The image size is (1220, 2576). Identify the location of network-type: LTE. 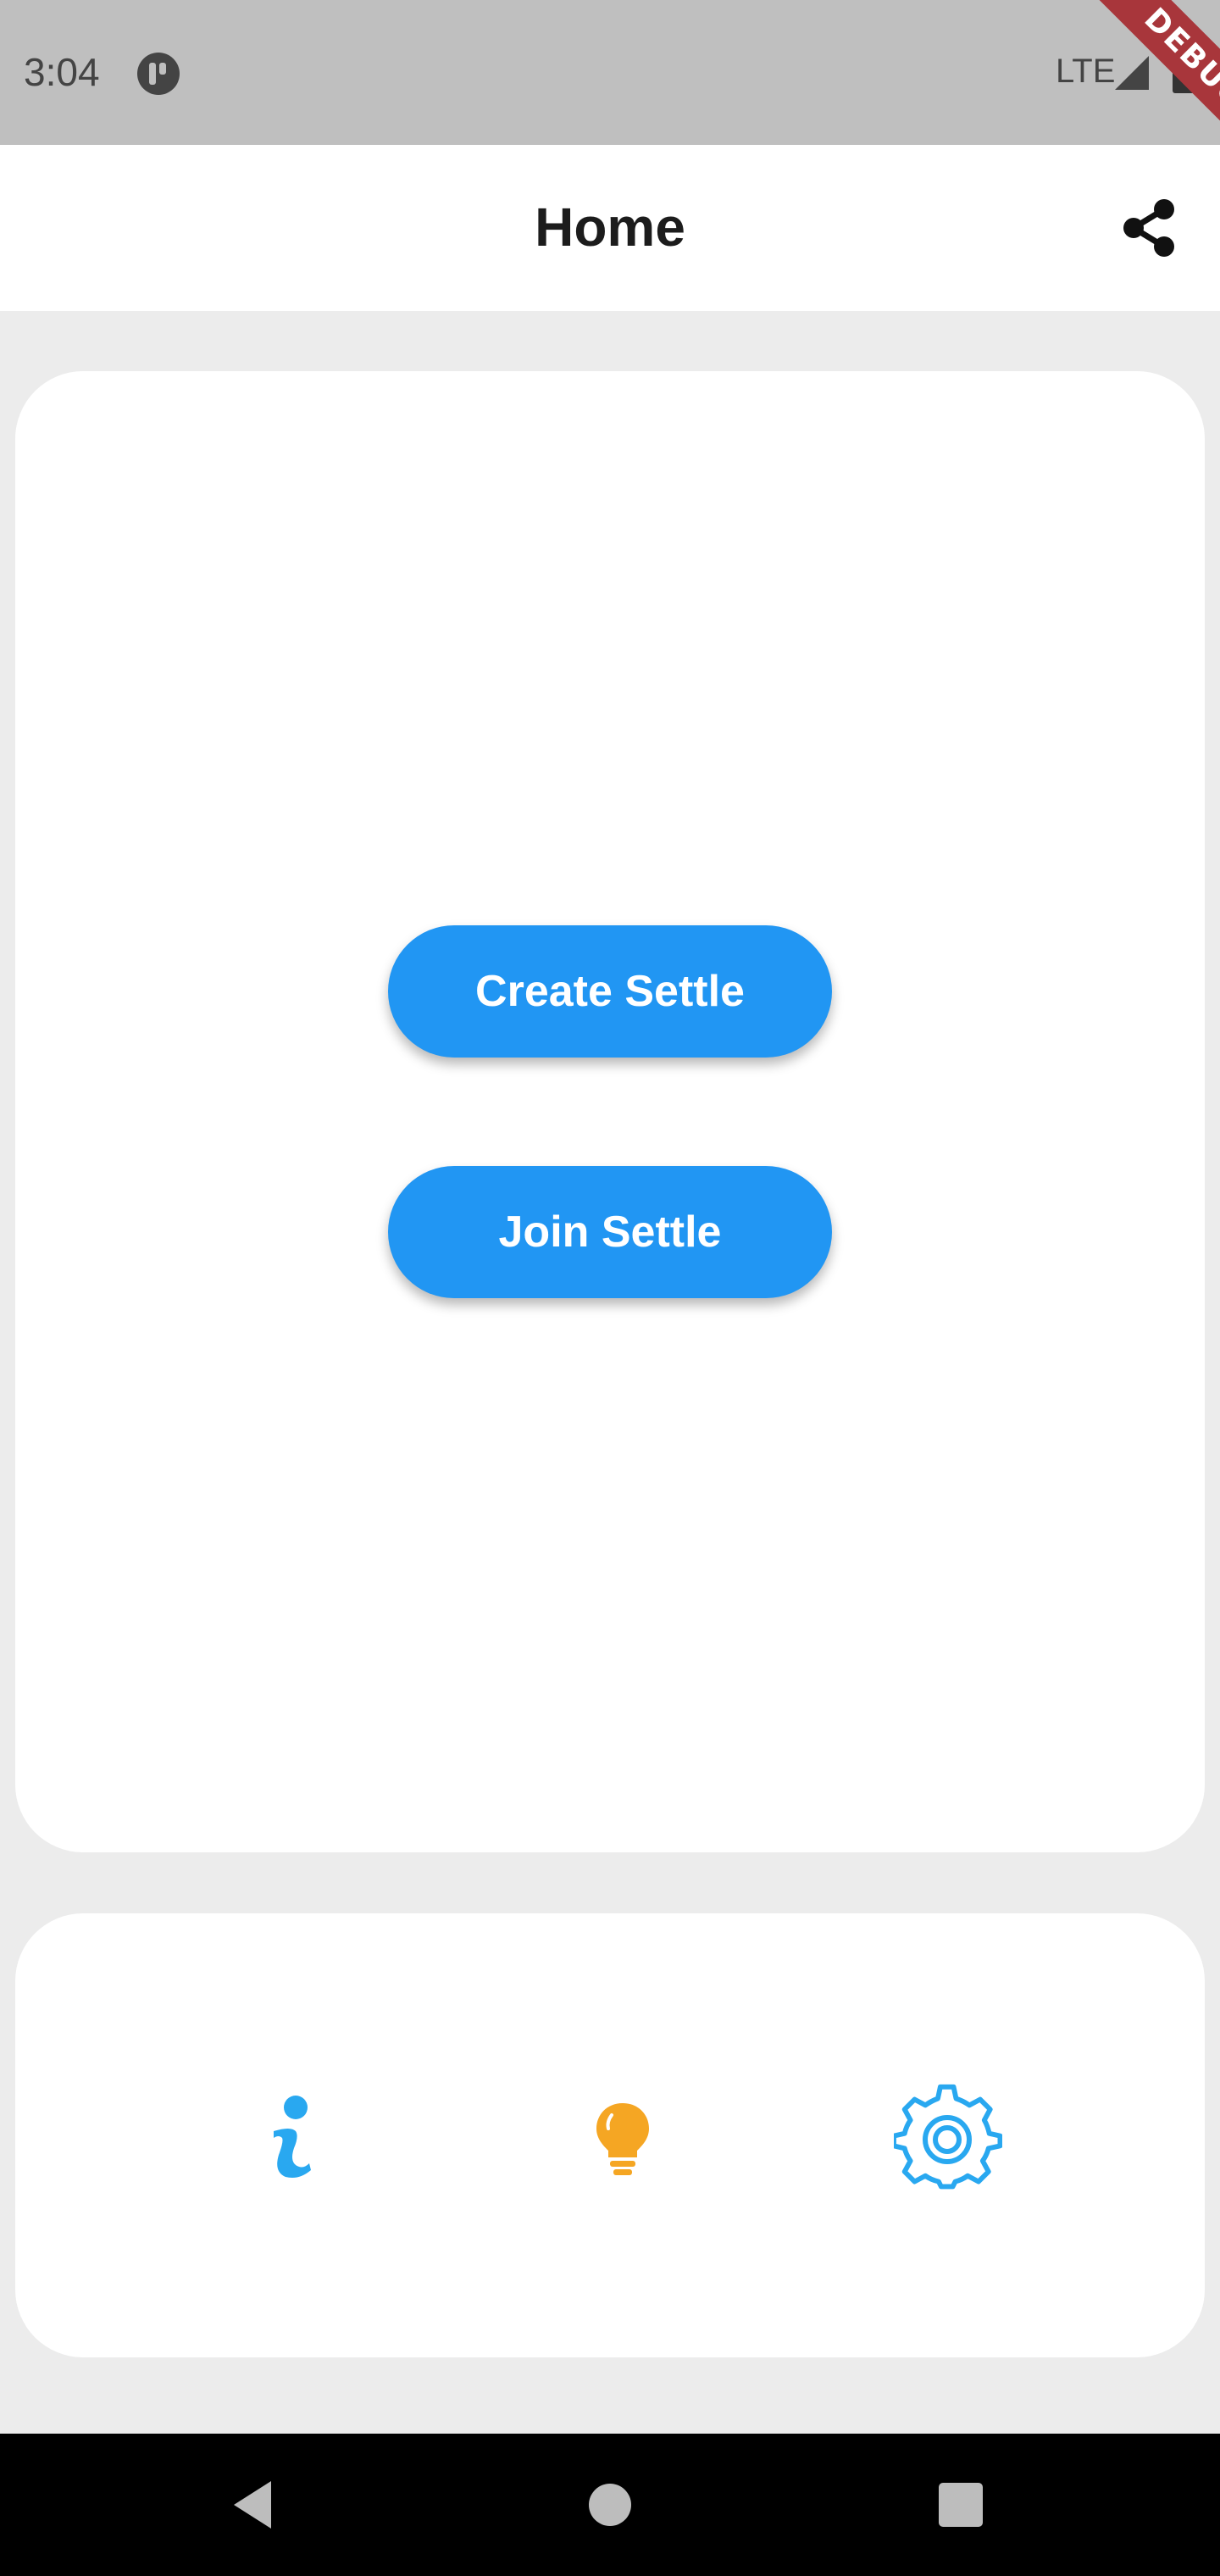
(1086, 71).